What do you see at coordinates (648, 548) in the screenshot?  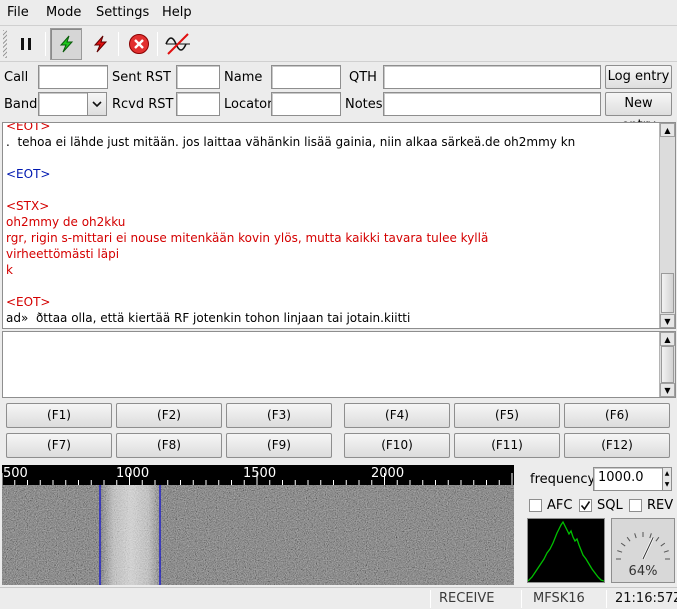 I see `gauge-needle` at bounding box center [648, 548].